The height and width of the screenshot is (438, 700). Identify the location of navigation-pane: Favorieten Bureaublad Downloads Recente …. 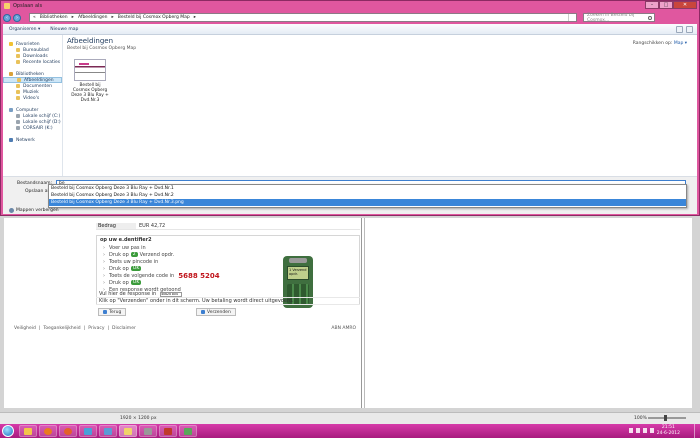
(33, 105).